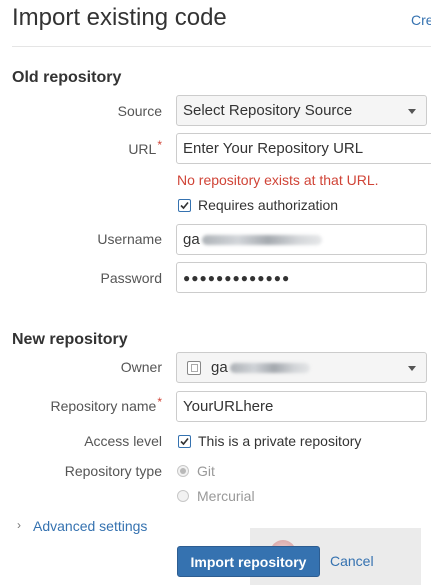 Image resolution: width=431 pixels, height=585 pixels. I want to click on repository-name-value: YourURLhere, so click(228, 406).